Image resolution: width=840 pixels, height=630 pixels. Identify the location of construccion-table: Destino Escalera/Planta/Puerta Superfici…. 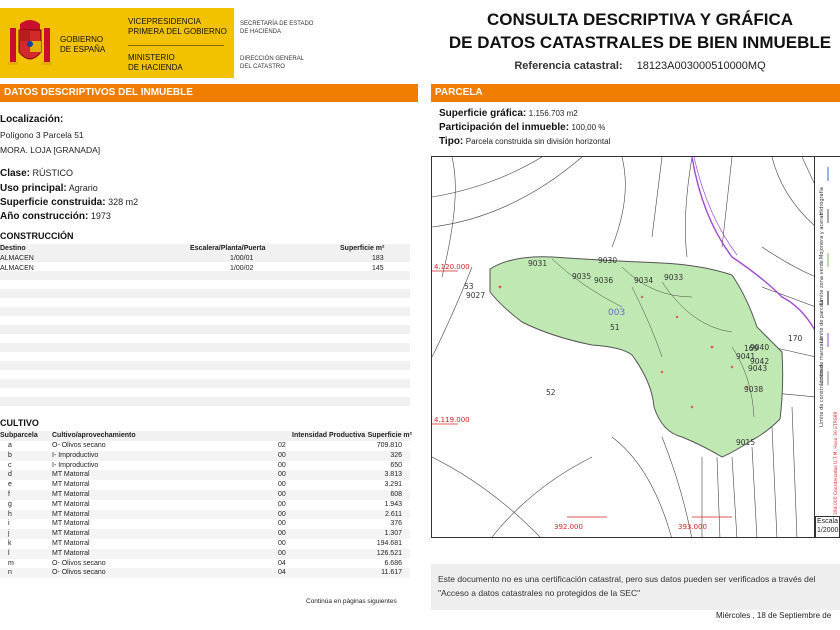
(205, 327).